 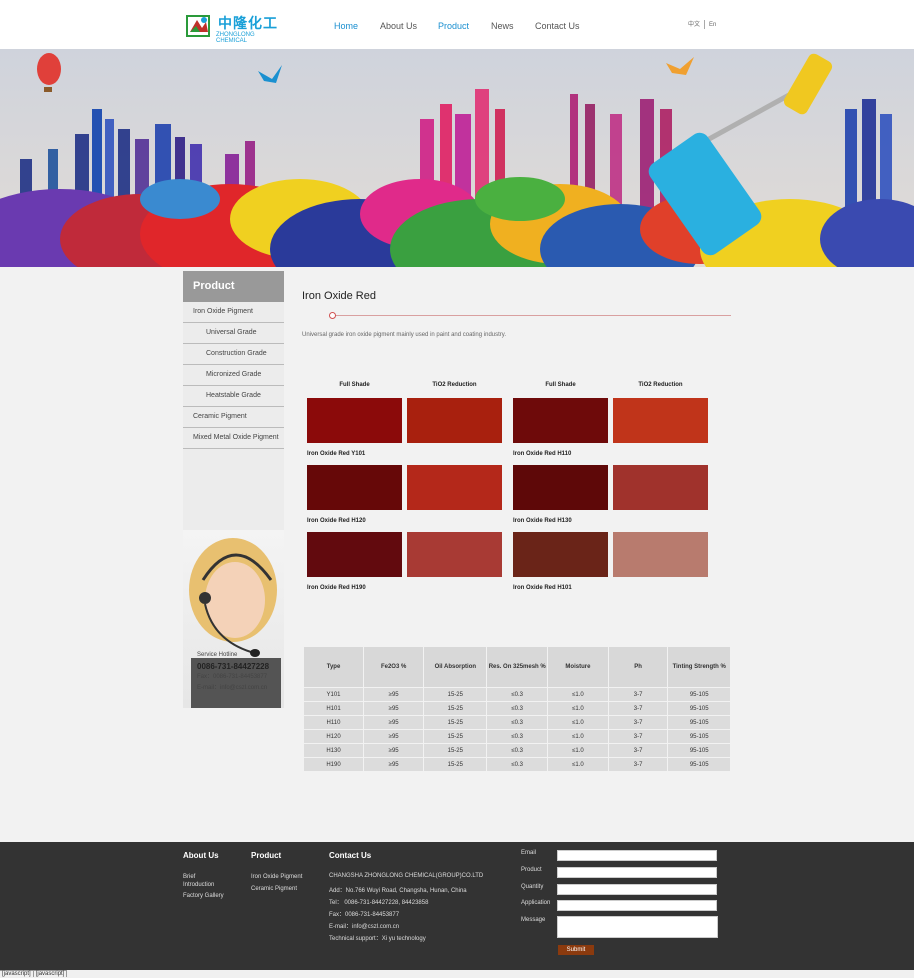 What do you see at coordinates (637, 905) in the screenshot?
I see `form-application-input` at bounding box center [637, 905].